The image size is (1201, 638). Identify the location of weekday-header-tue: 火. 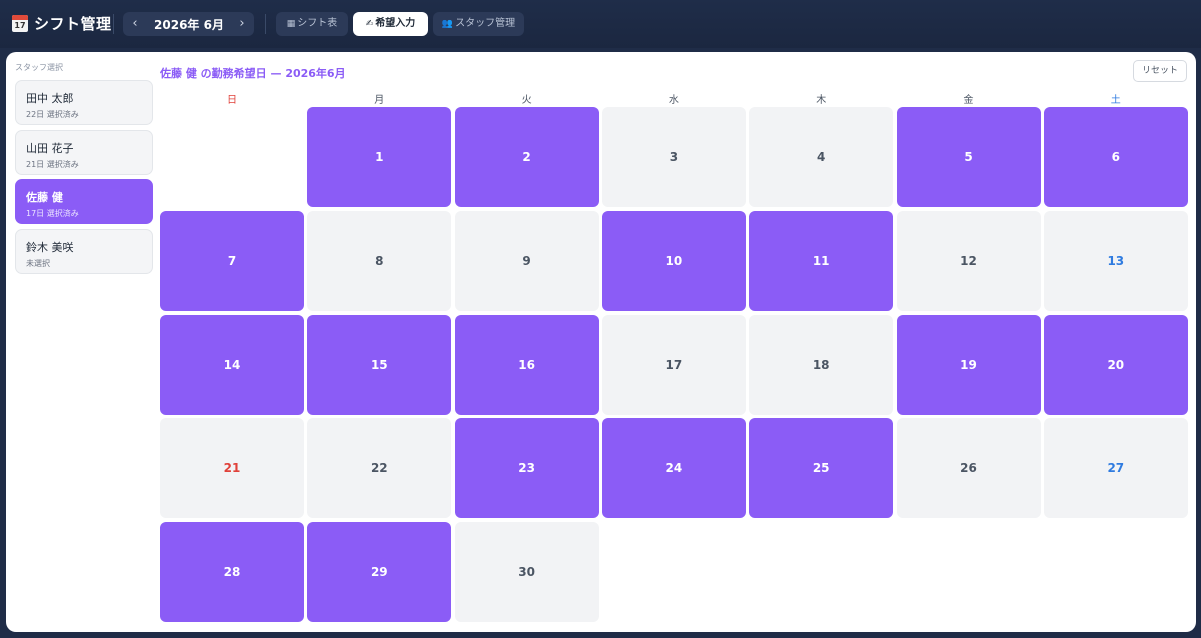
(526, 100).